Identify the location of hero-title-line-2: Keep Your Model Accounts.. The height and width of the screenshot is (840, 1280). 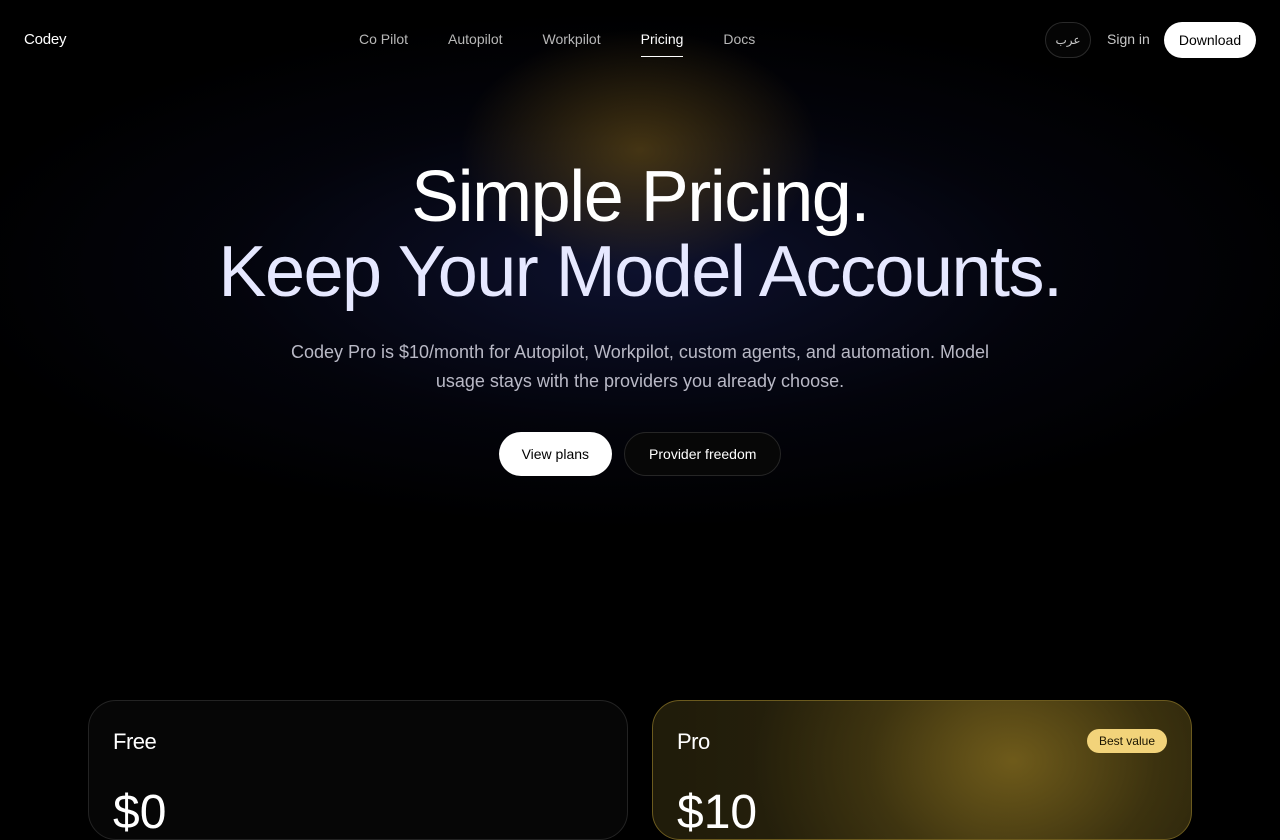
(640, 272).